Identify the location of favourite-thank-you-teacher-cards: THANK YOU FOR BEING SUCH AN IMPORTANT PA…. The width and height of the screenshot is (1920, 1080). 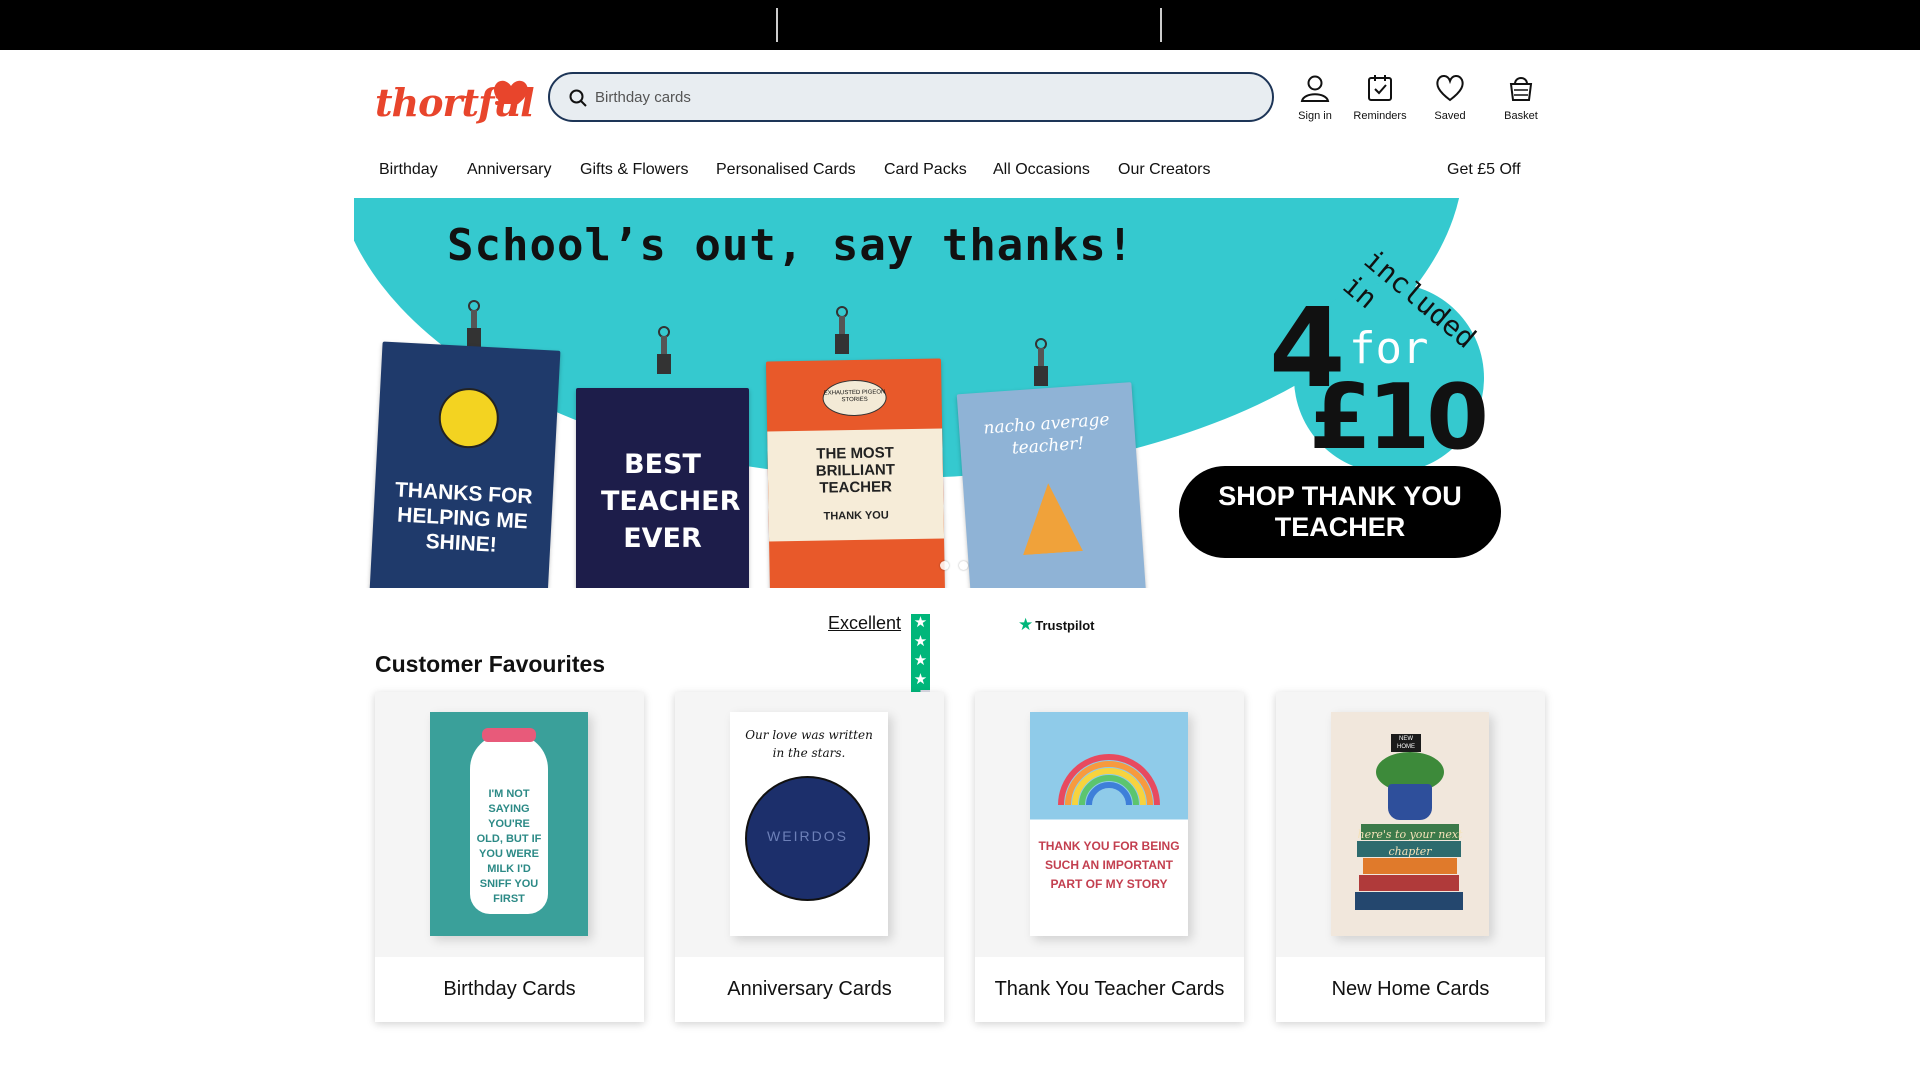
(1109, 857).